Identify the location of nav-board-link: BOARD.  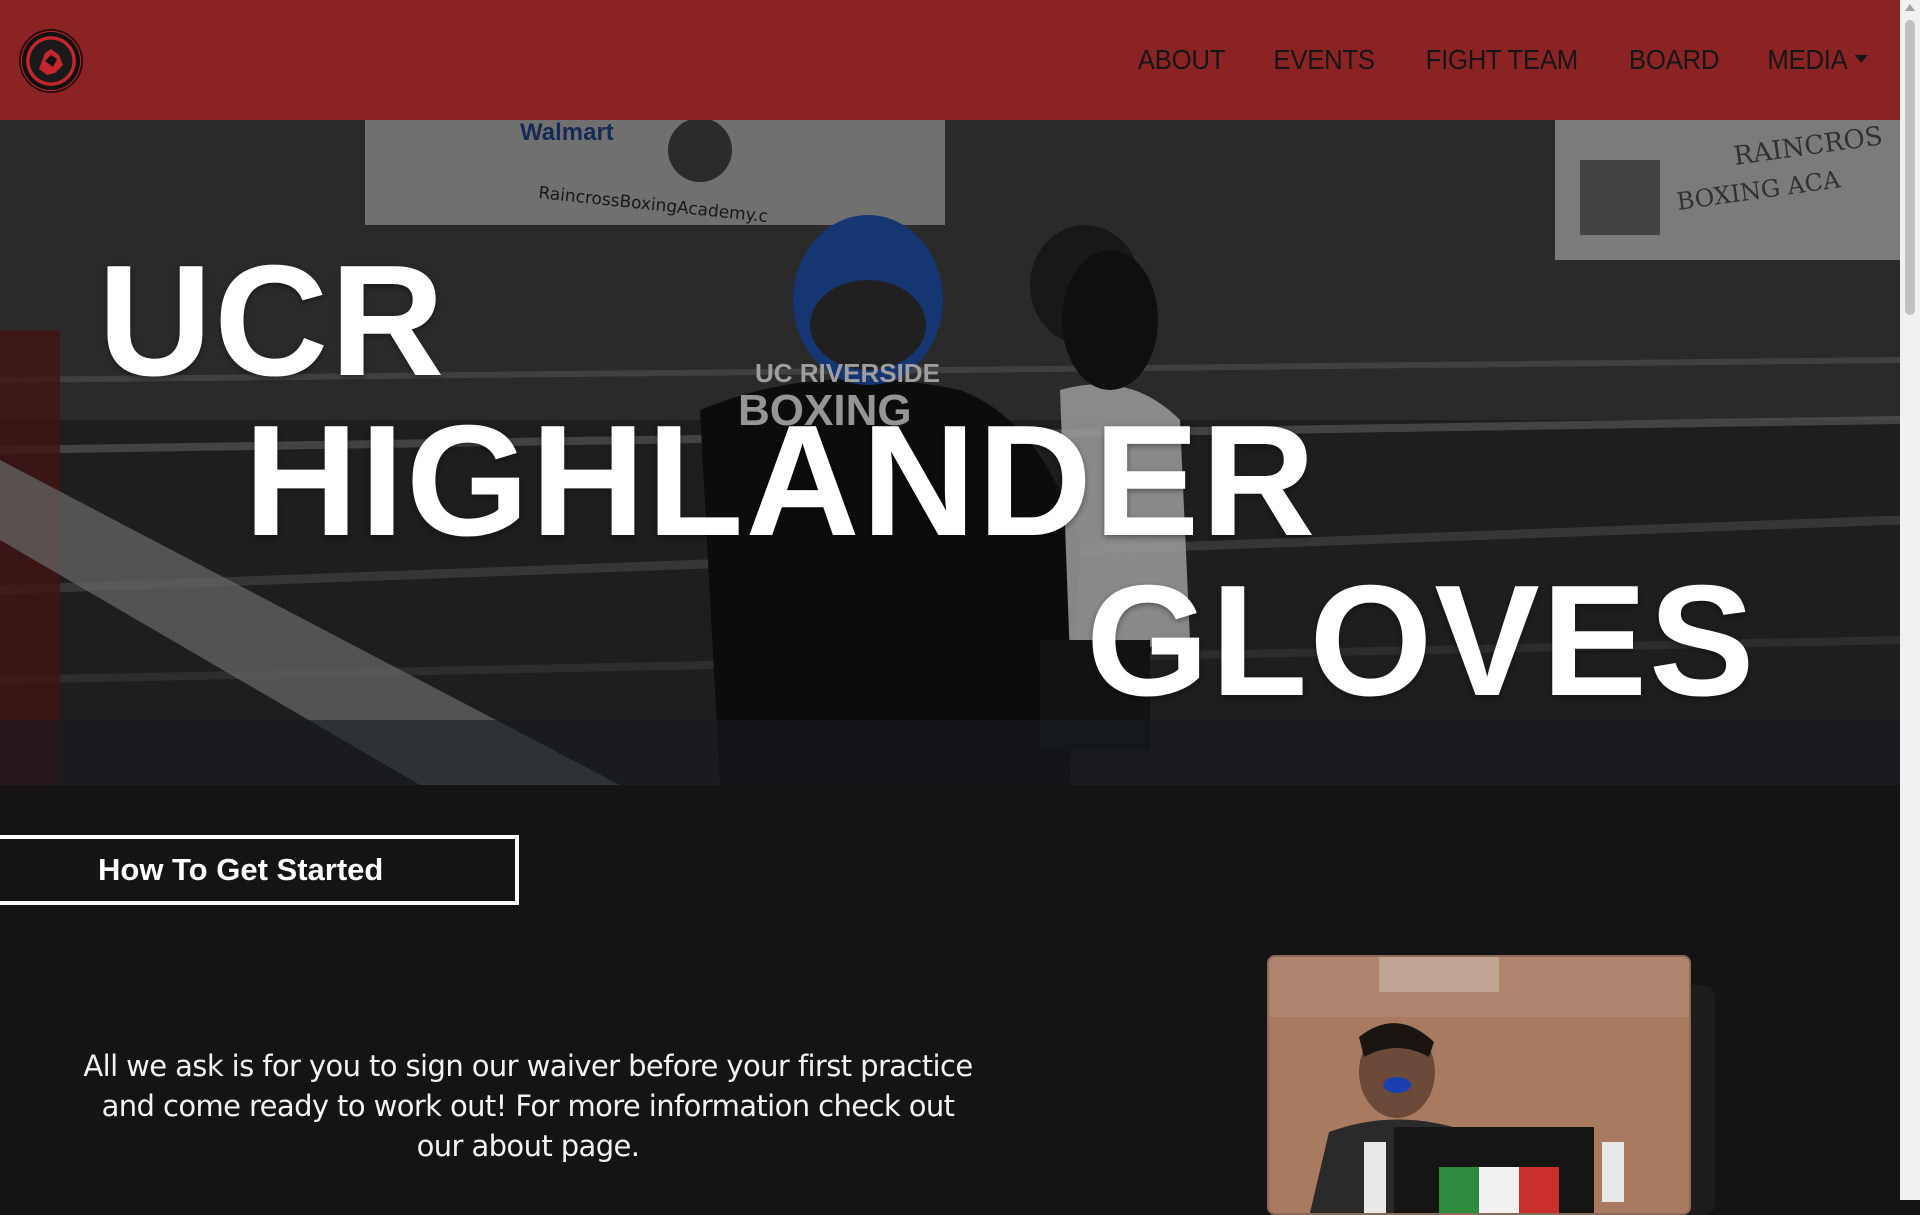
(1674, 60).